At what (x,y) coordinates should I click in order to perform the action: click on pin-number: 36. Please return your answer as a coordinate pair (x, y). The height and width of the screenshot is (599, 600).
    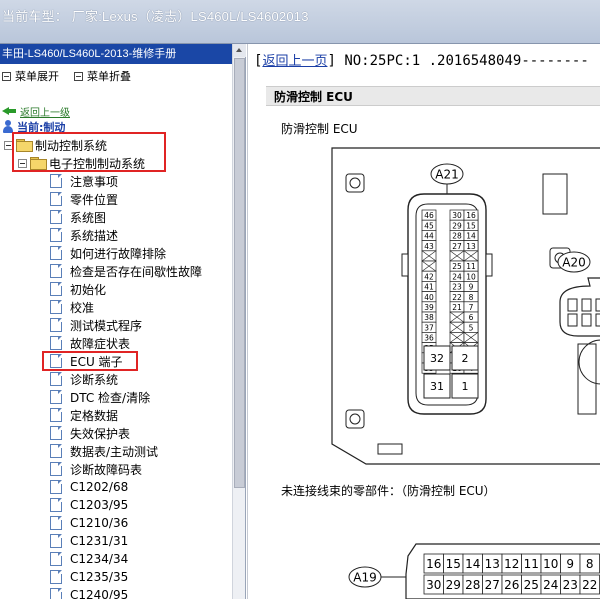
    Looking at the image, I should click on (429, 338).